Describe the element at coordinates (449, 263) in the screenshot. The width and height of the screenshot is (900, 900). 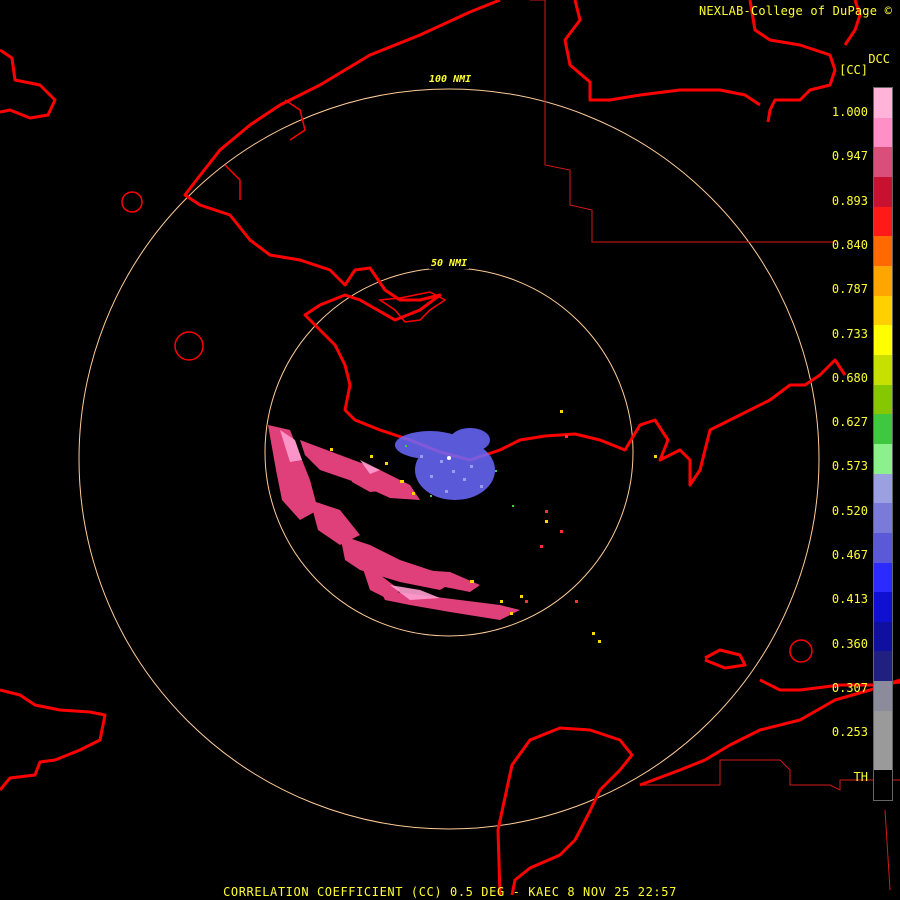
I see `ring-label-50nmi: 50 NMI` at that location.